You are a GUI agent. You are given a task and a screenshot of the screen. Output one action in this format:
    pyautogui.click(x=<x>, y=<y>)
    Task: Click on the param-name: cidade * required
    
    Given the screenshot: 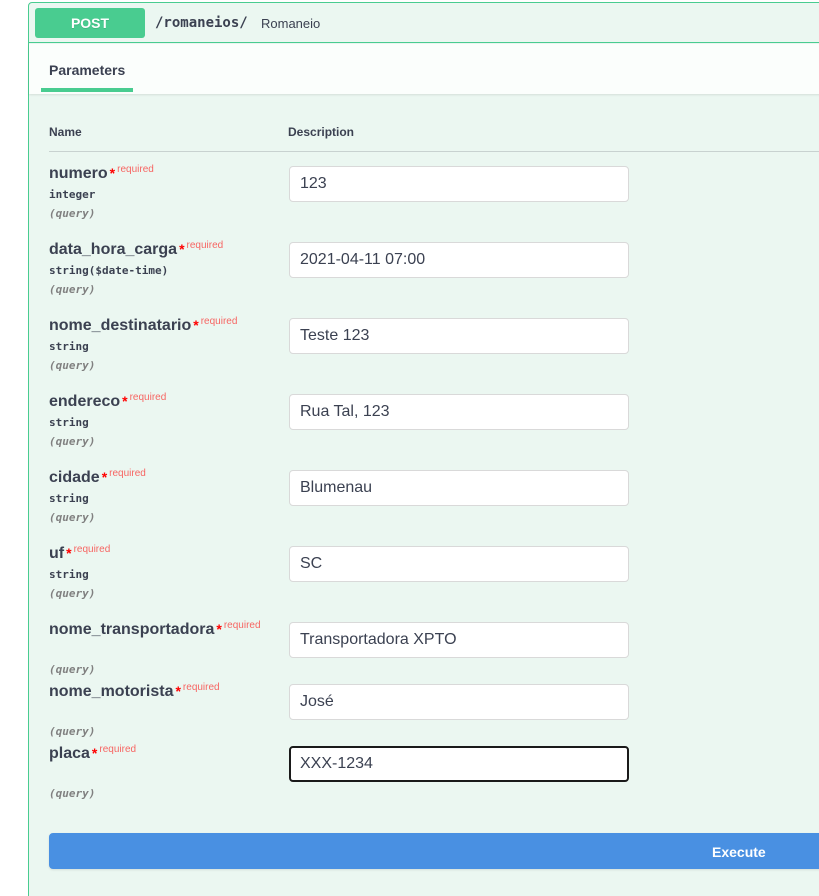 What is the action you would take?
    pyautogui.click(x=97, y=477)
    